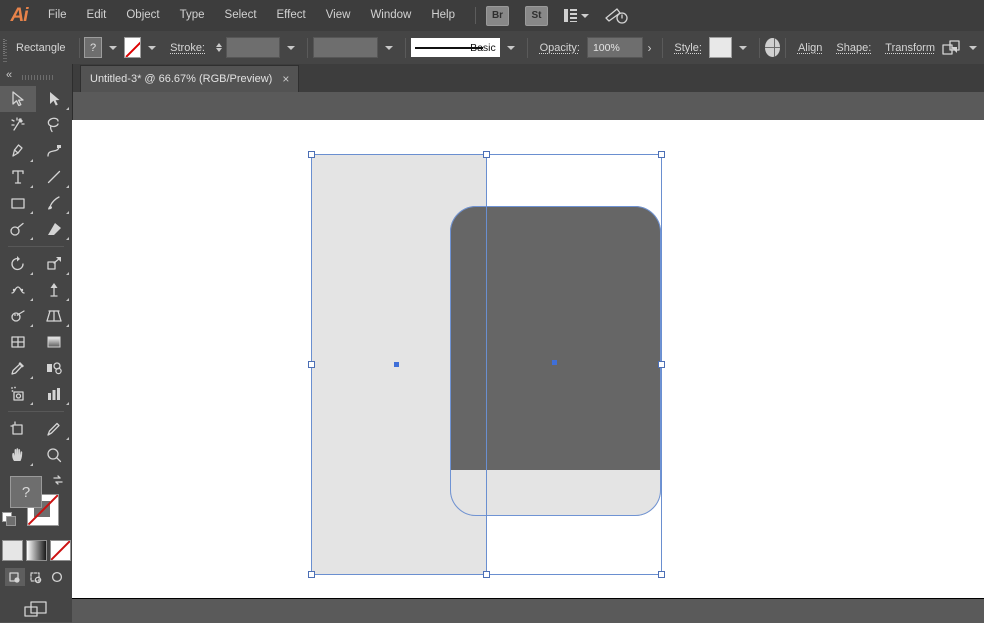 This screenshot has width=984, height=623. I want to click on swap-fill-stroke-icon, so click(58, 480).